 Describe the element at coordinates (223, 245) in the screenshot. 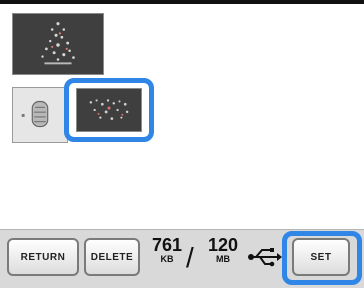

I see `memory-total-value: 120` at that location.